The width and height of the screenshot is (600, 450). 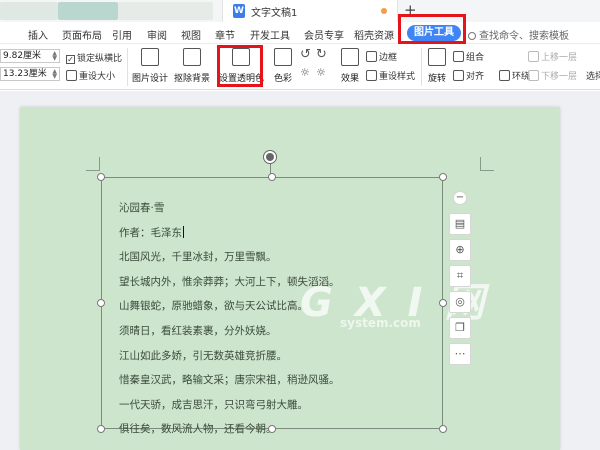 I want to click on menu-daoke: 稻壳资源, so click(x=374, y=34).